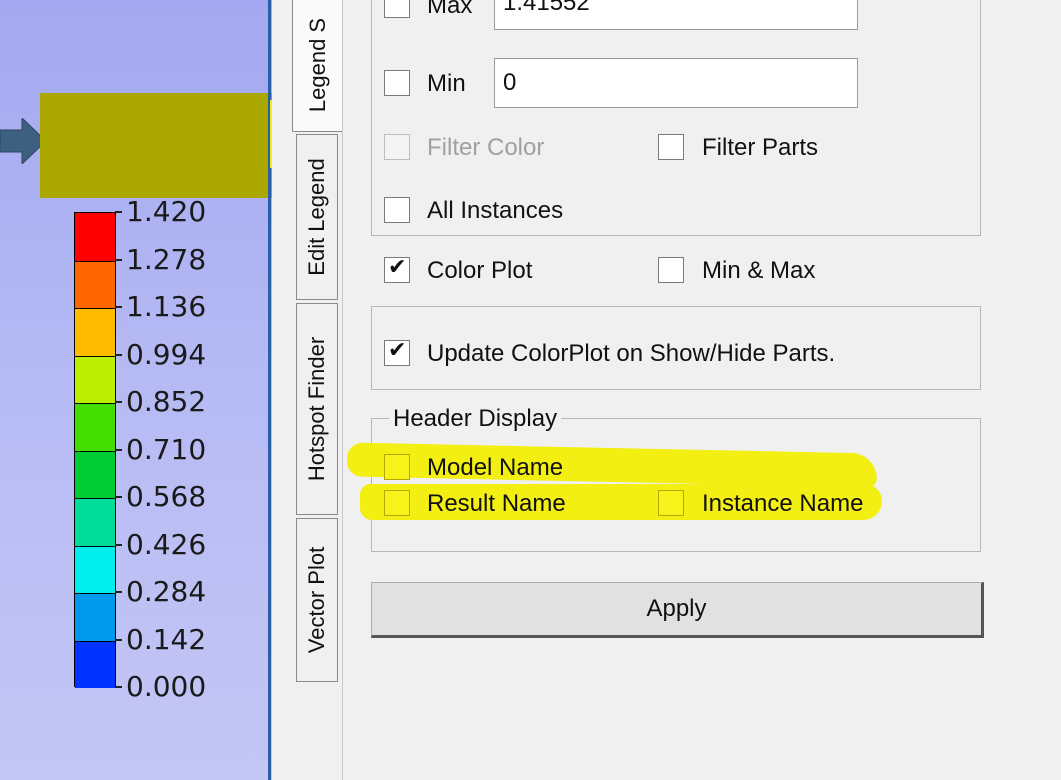 The height and width of the screenshot is (780, 1061). What do you see at coordinates (166, 211) in the screenshot?
I see `legend-value-label: 1.420` at bounding box center [166, 211].